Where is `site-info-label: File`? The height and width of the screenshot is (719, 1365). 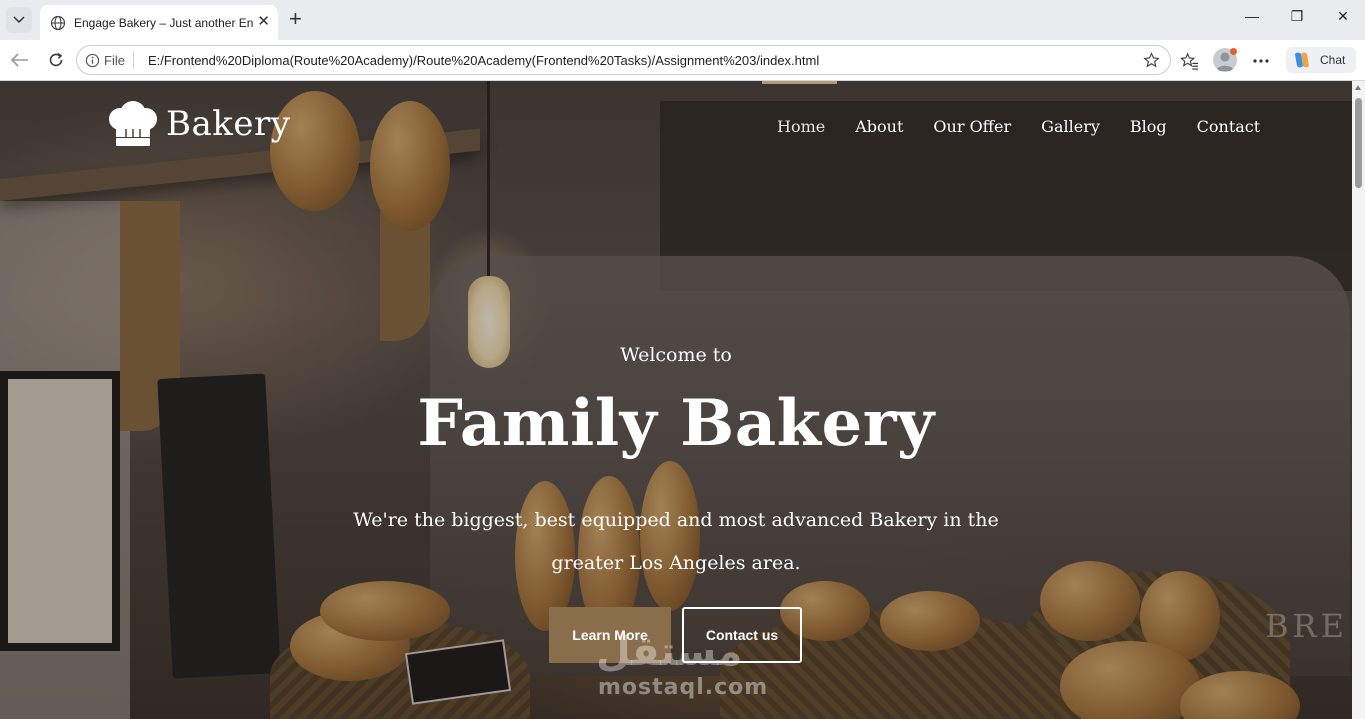
site-info-label: File is located at coordinates (114, 60).